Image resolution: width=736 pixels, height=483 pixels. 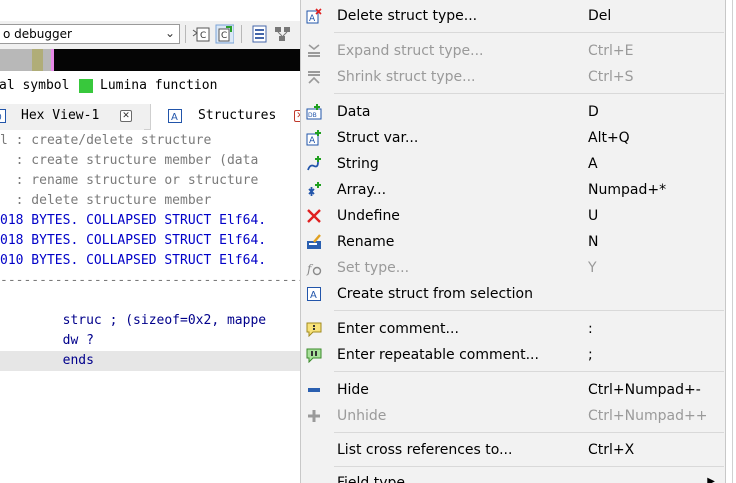 What do you see at coordinates (126, 116) in the screenshot?
I see `close-icon: ✕` at bounding box center [126, 116].